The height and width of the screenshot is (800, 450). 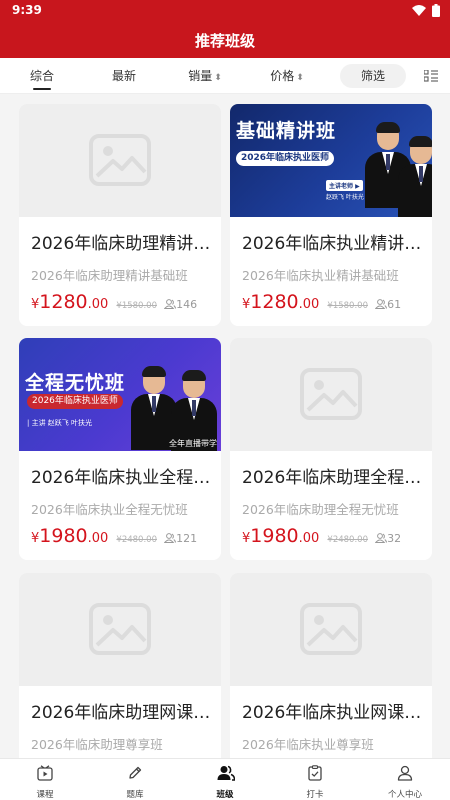 I want to click on tab-classes: 班级, so click(x=225, y=779).